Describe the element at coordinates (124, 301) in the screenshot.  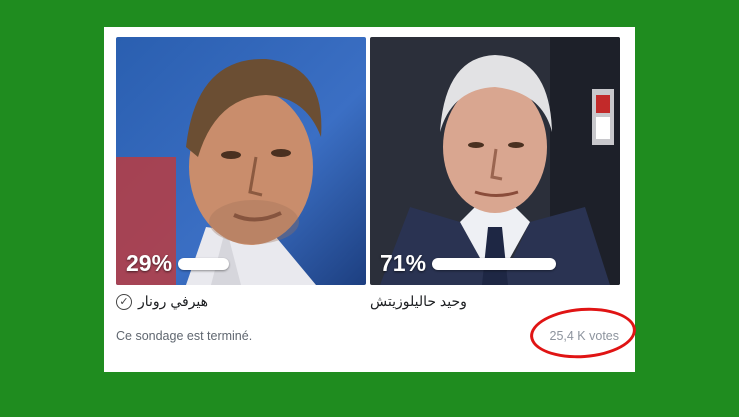
I see `checkmark-circle-icon: ✓` at that location.